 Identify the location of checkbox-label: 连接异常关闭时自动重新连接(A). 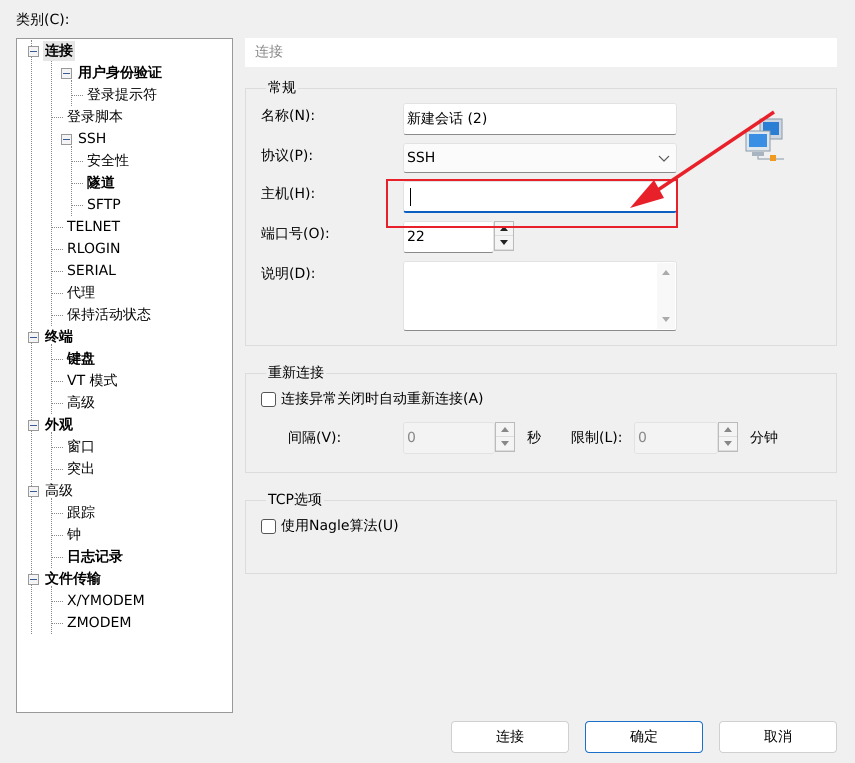
(382, 399).